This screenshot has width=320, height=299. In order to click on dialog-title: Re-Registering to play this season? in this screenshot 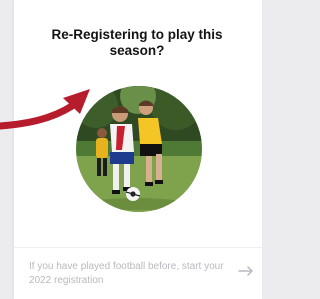, I will do `click(137, 42)`.